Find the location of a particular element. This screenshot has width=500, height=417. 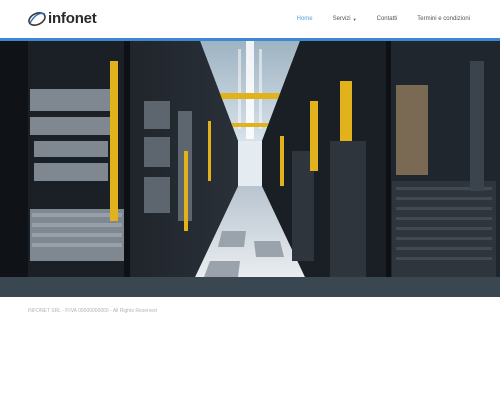

nav-item-label: Servizi is located at coordinates (341, 19).